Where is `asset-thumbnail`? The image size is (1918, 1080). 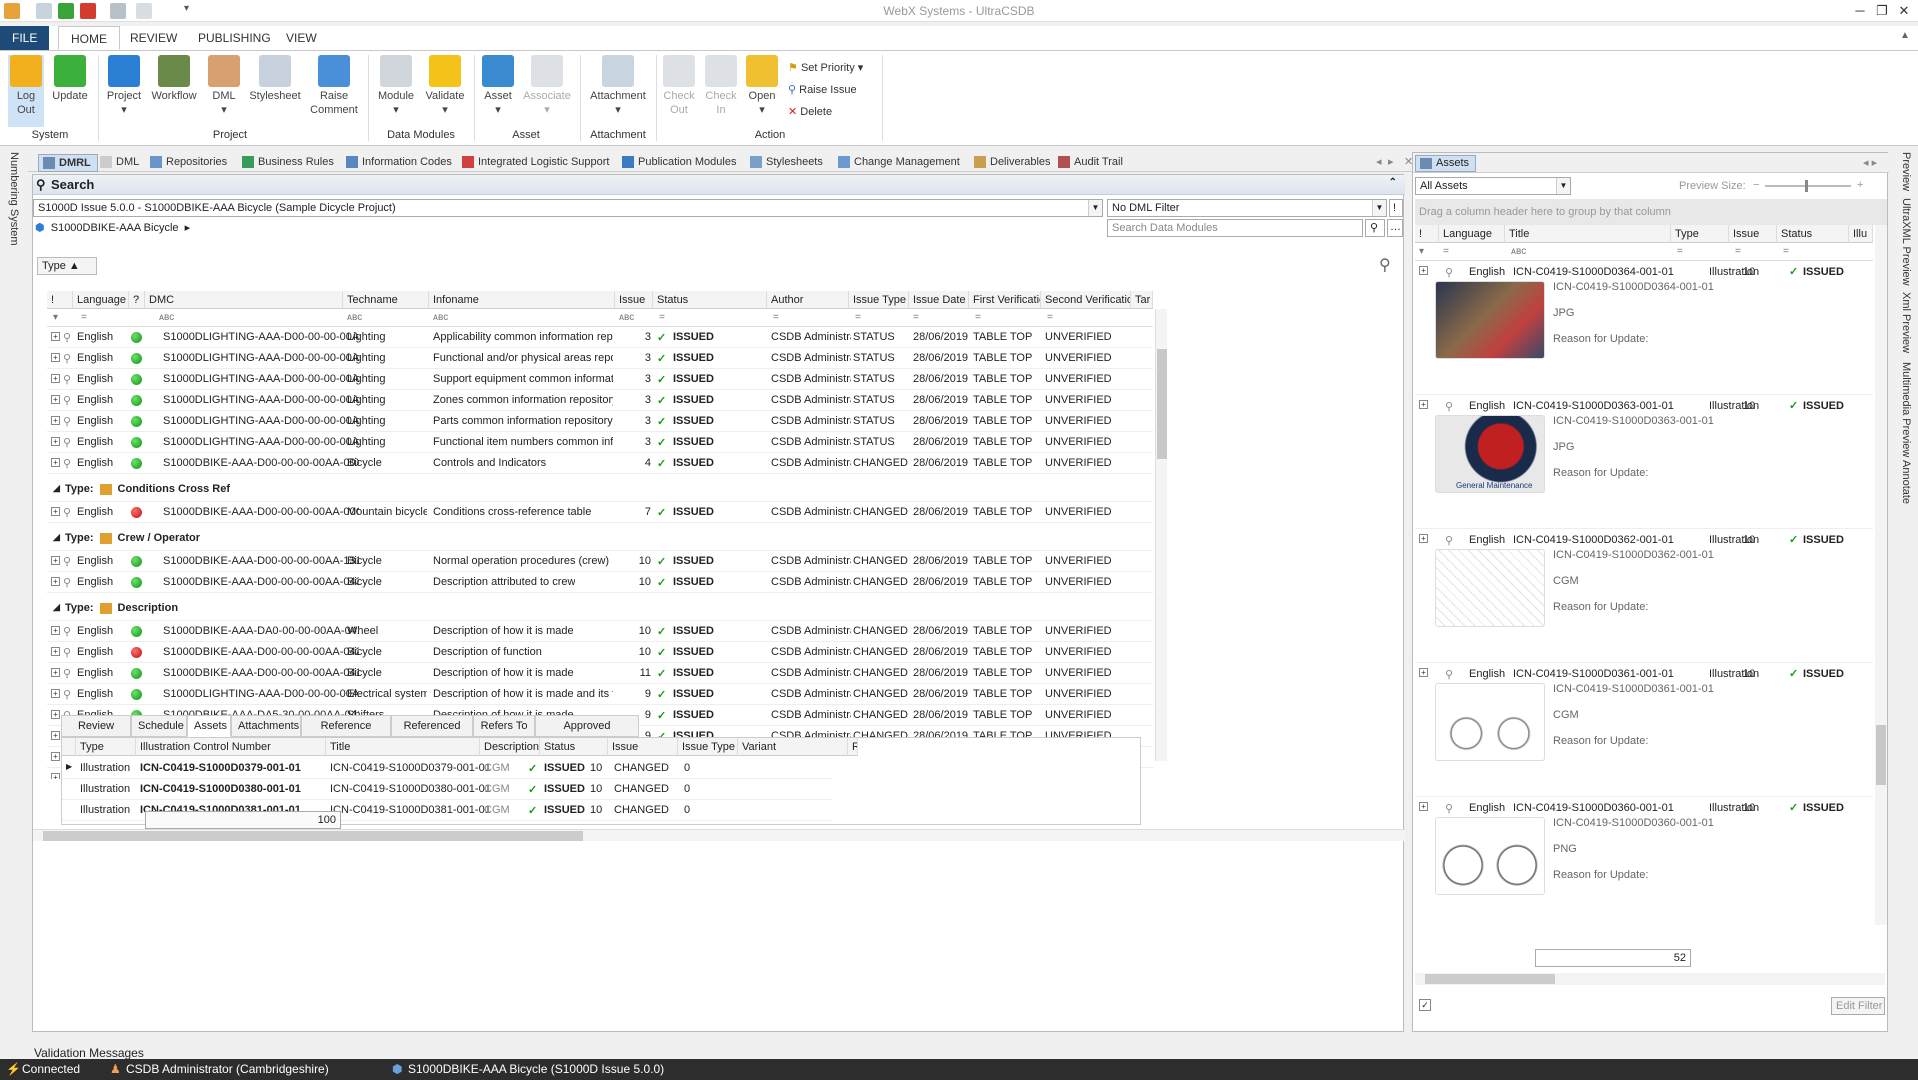 asset-thumbnail is located at coordinates (1490, 588).